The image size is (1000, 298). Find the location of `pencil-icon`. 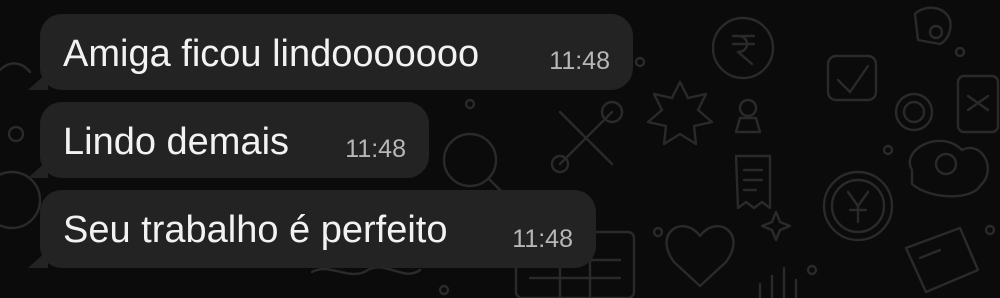

pencil-icon is located at coordinates (942, 260).